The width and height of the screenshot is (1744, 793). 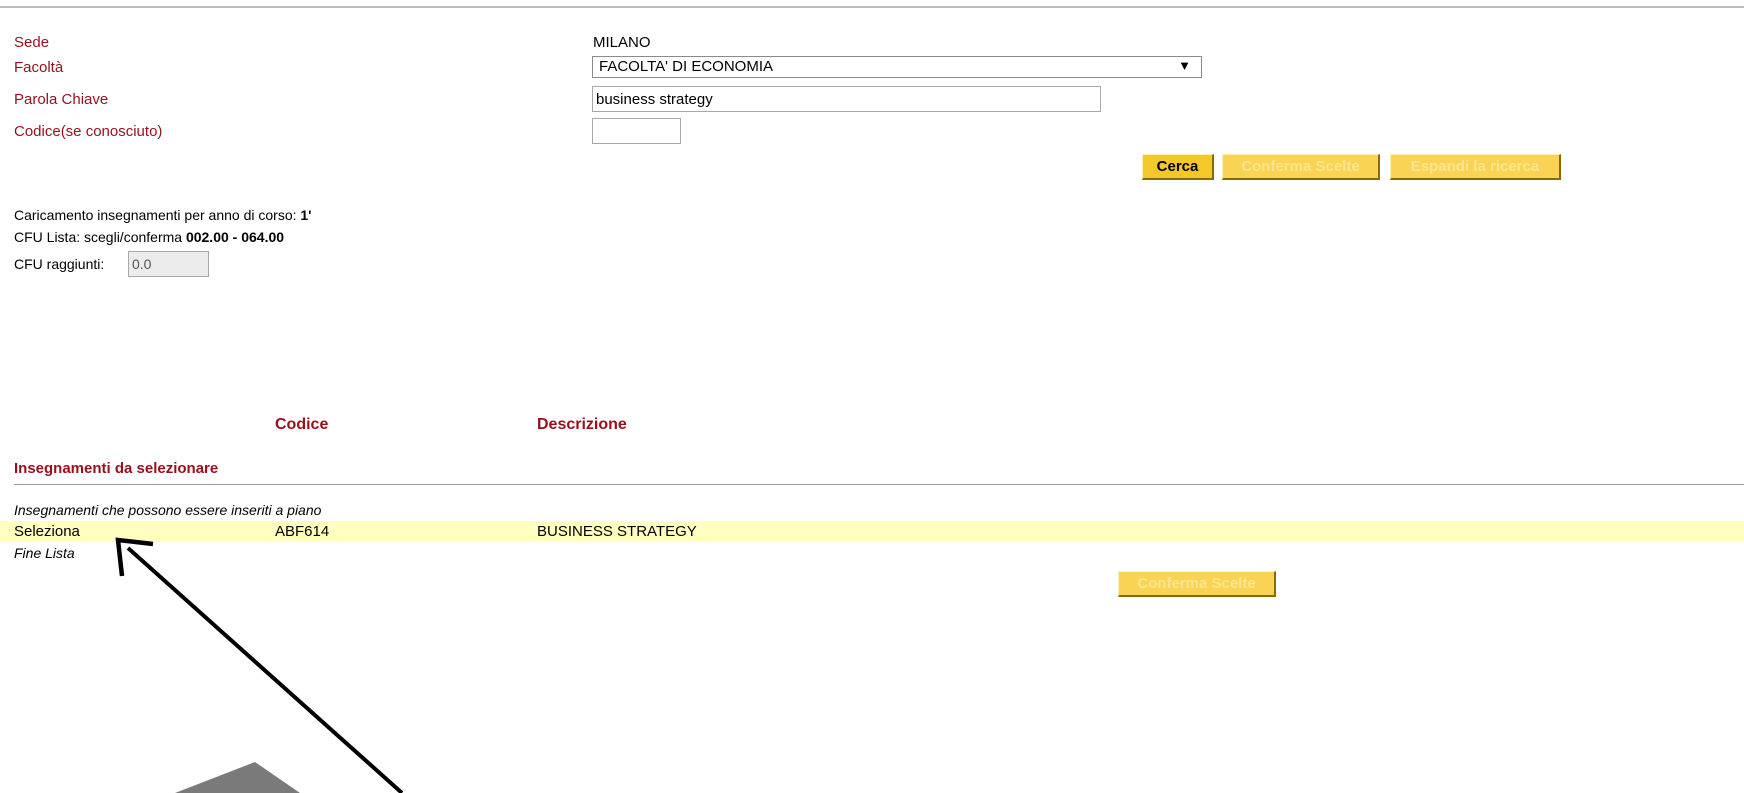 I want to click on annotation-overlay, so click(x=259, y=665).